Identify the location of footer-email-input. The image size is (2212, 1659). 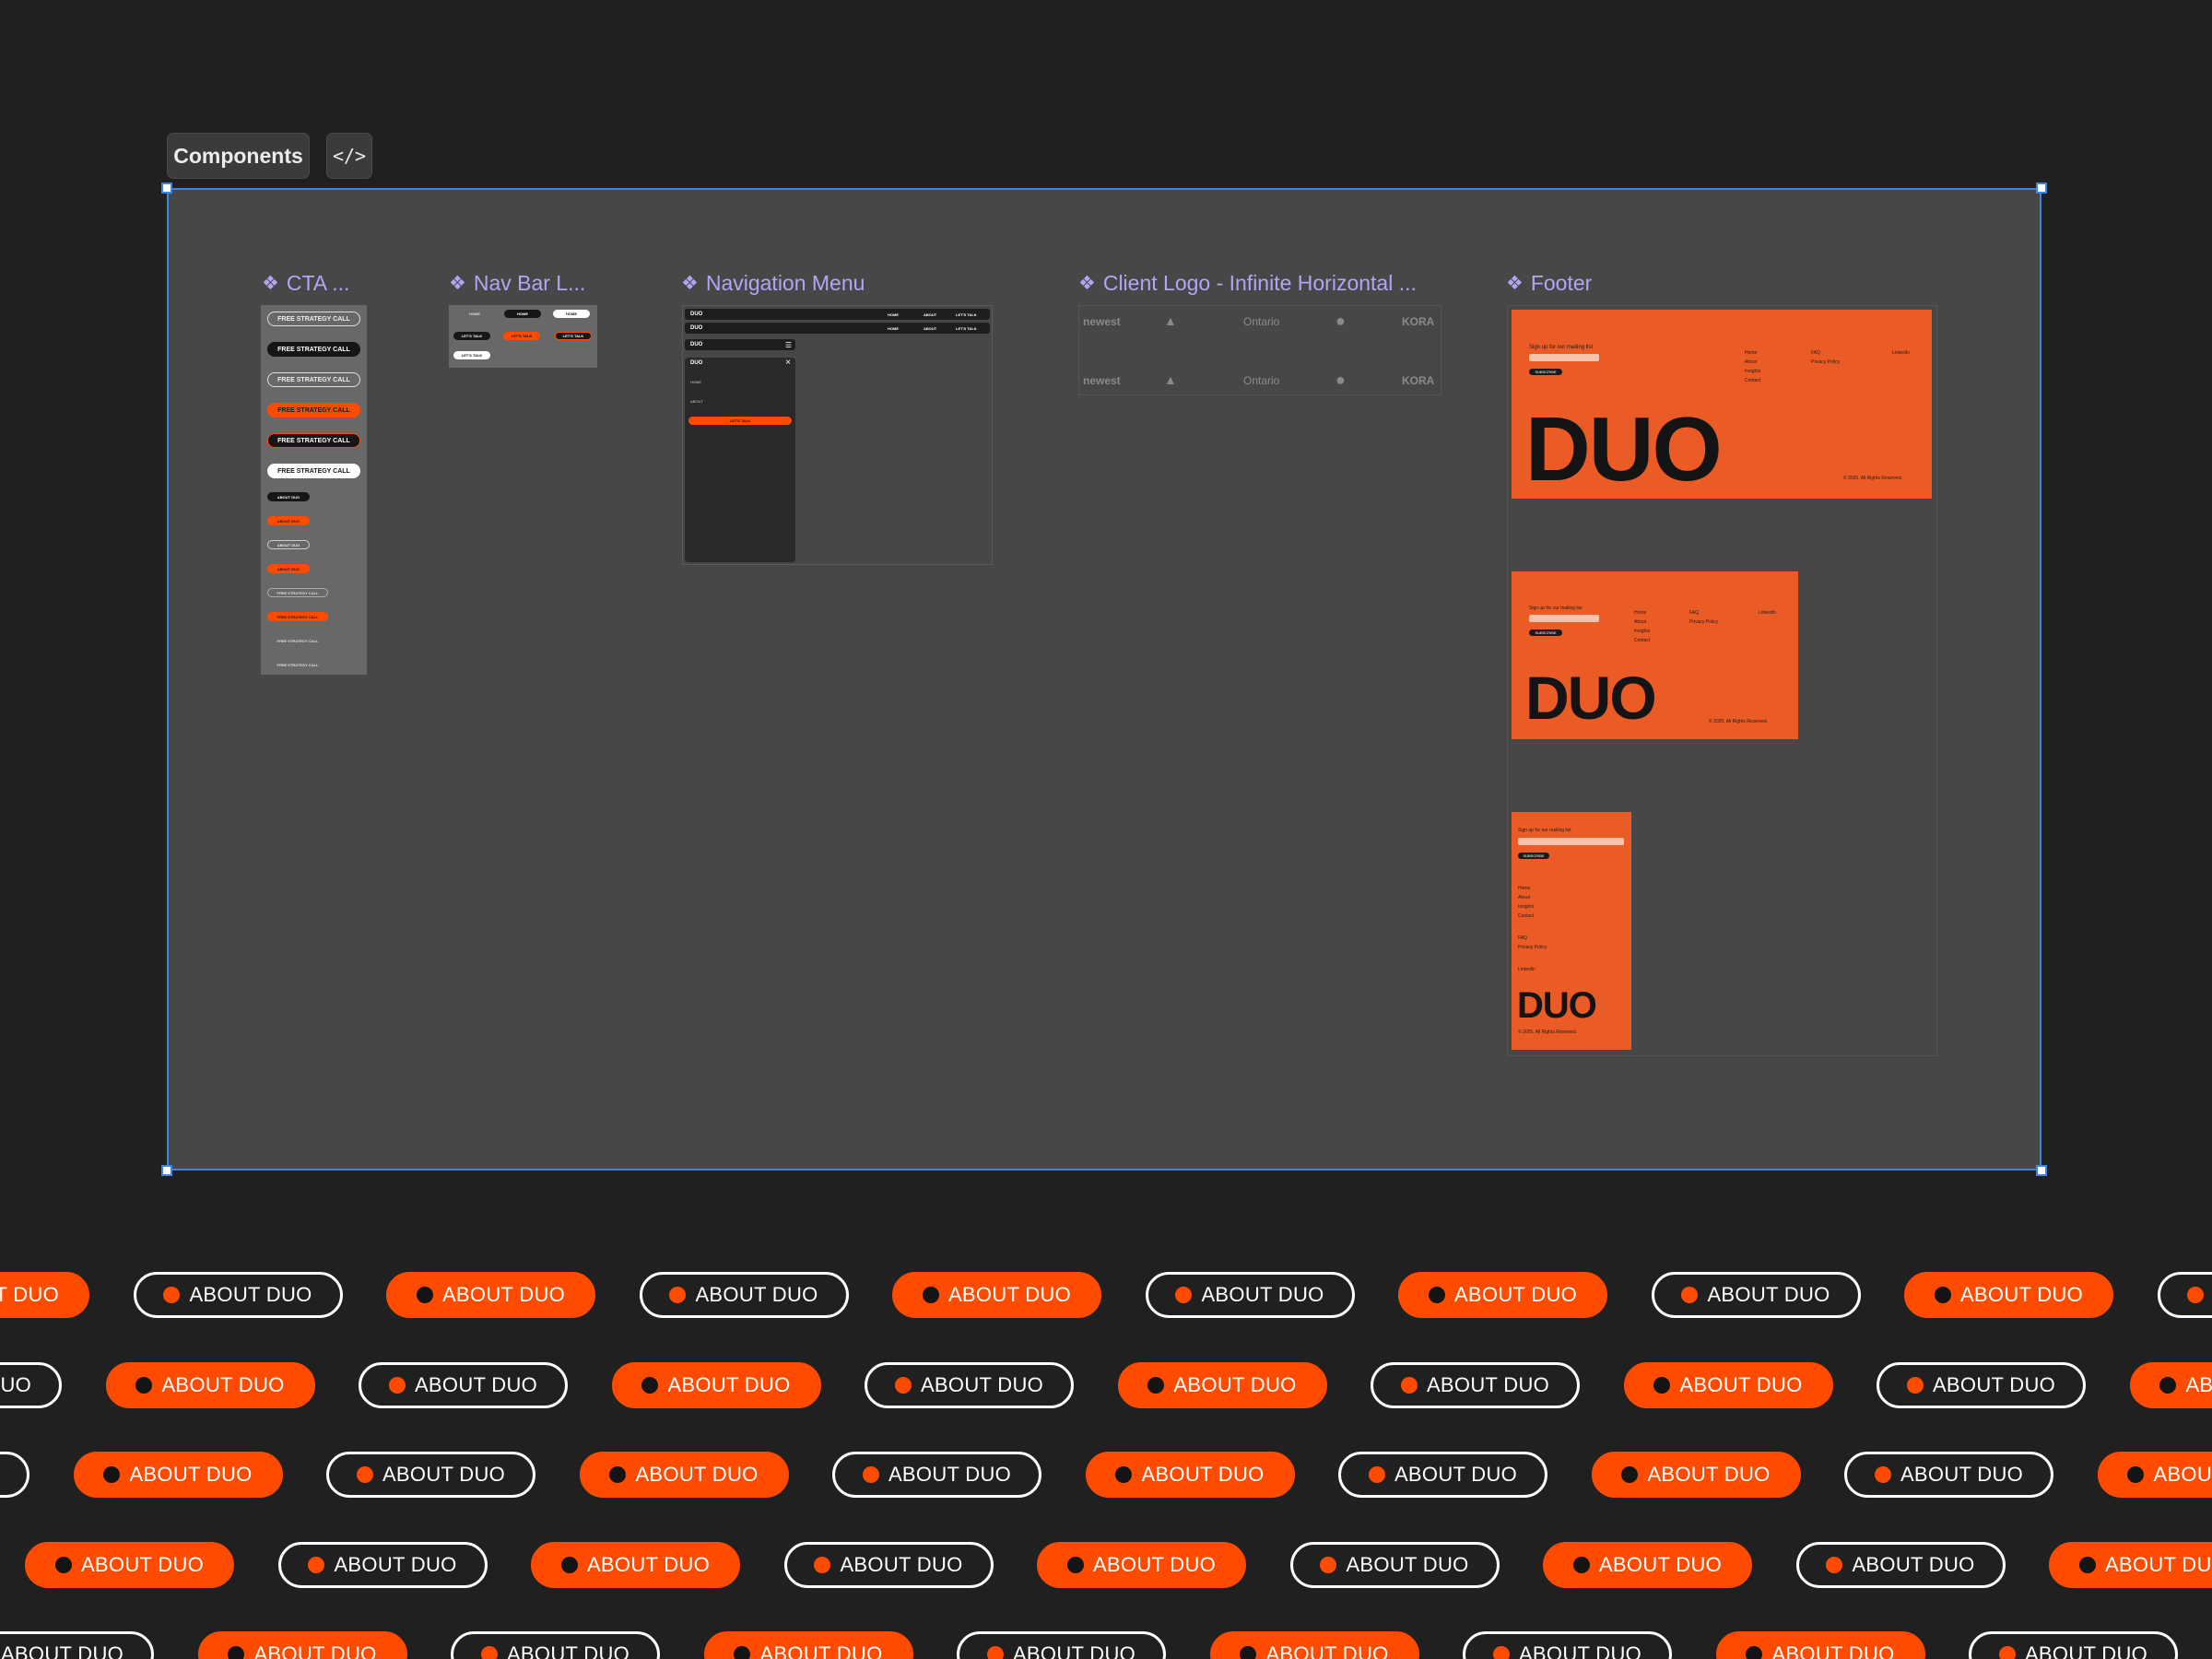
(1564, 357).